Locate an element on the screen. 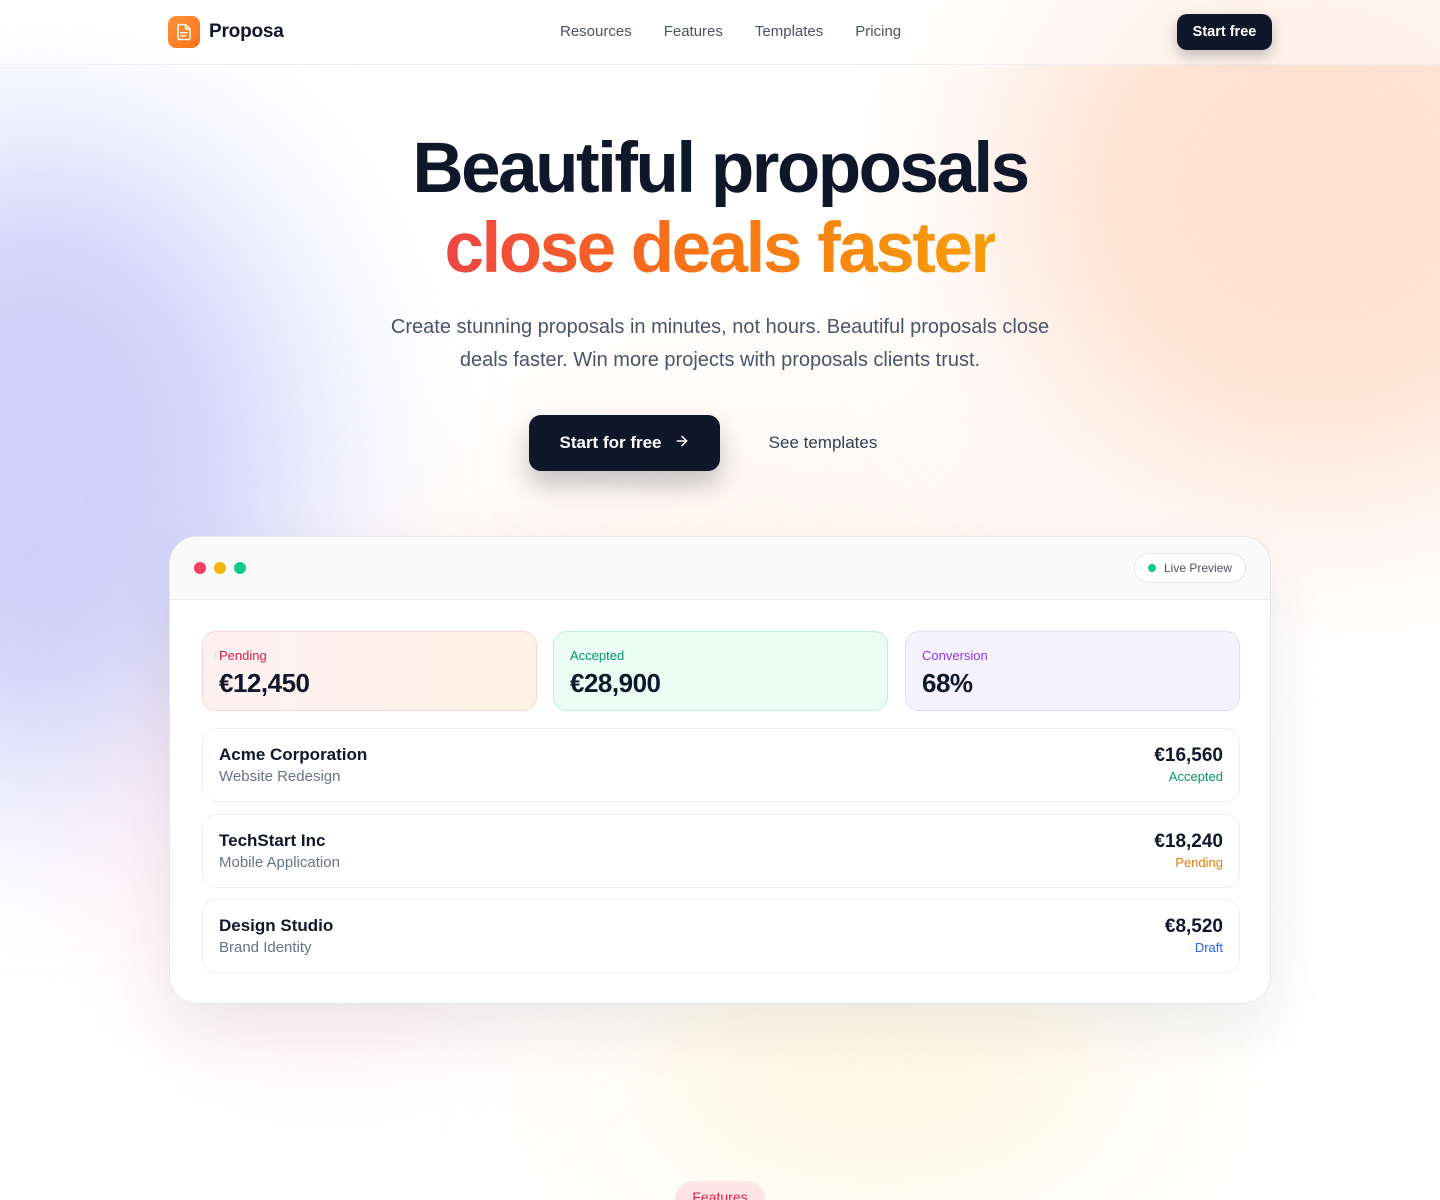  proposal-status: Pending is located at coordinates (1199, 862).